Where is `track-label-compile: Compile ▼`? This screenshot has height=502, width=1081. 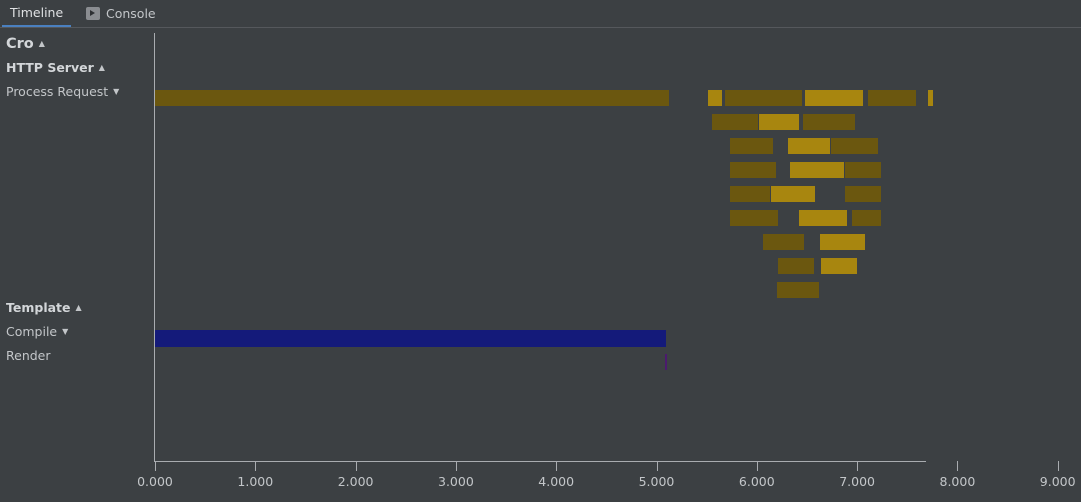
track-label-compile: Compile ▼ is located at coordinates (37, 332).